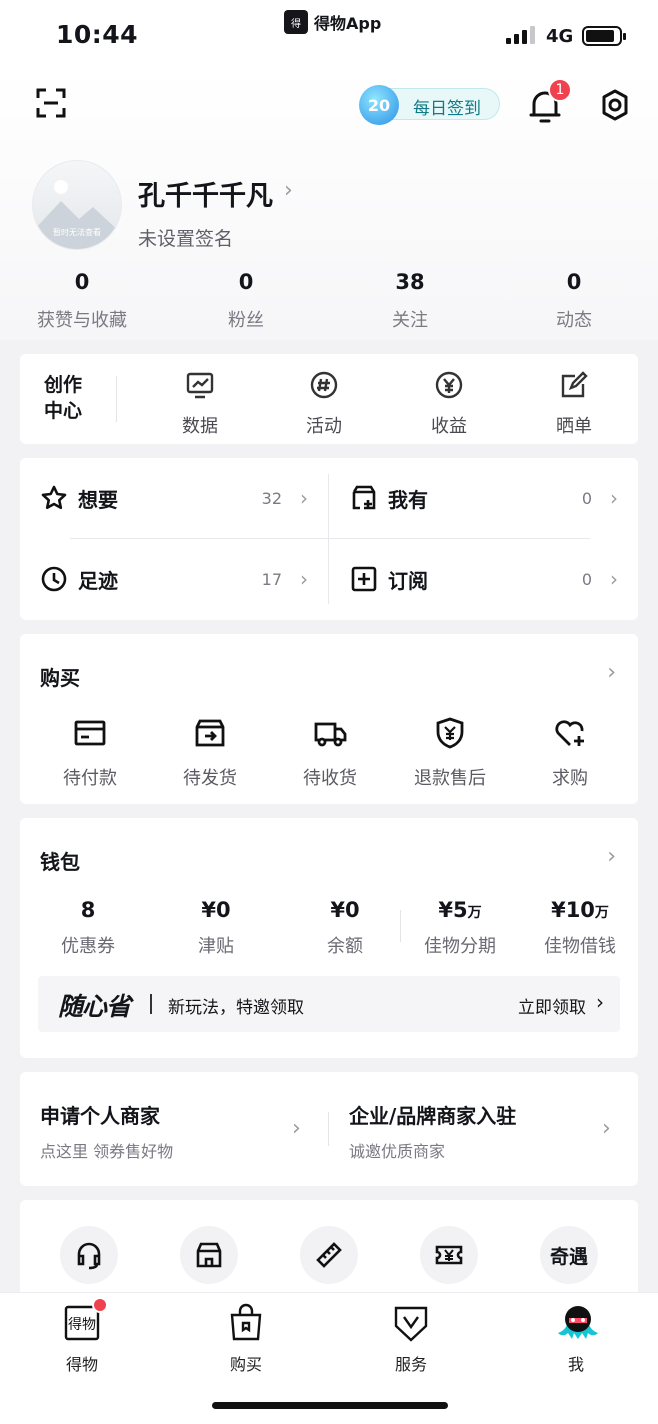 The image size is (658, 1424). What do you see at coordinates (615, 105) in the screenshot?
I see `gear-icon` at bounding box center [615, 105].